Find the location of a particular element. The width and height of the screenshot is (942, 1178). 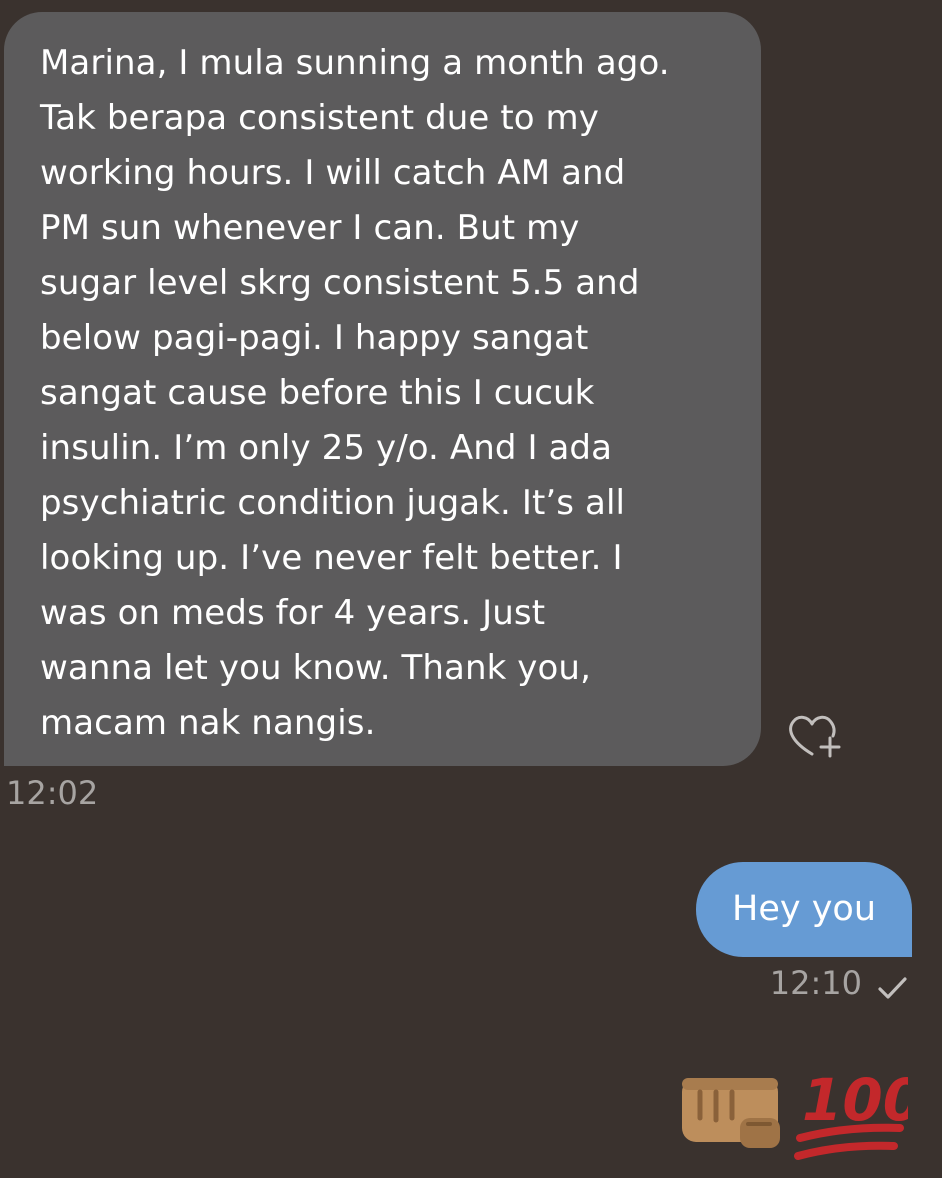

hundred-points-emoji: 100 is located at coordinates (858, 1113).